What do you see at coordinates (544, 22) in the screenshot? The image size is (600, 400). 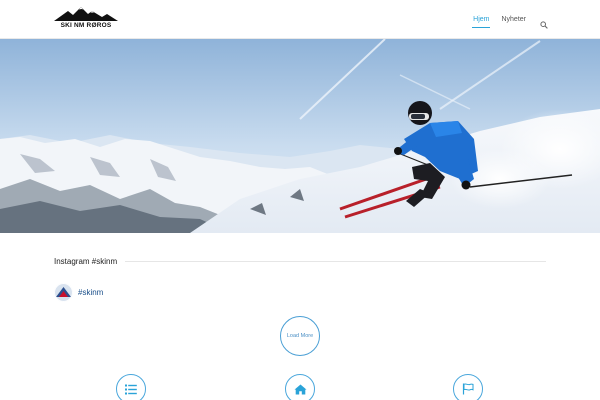 I see `search-icon` at bounding box center [544, 22].